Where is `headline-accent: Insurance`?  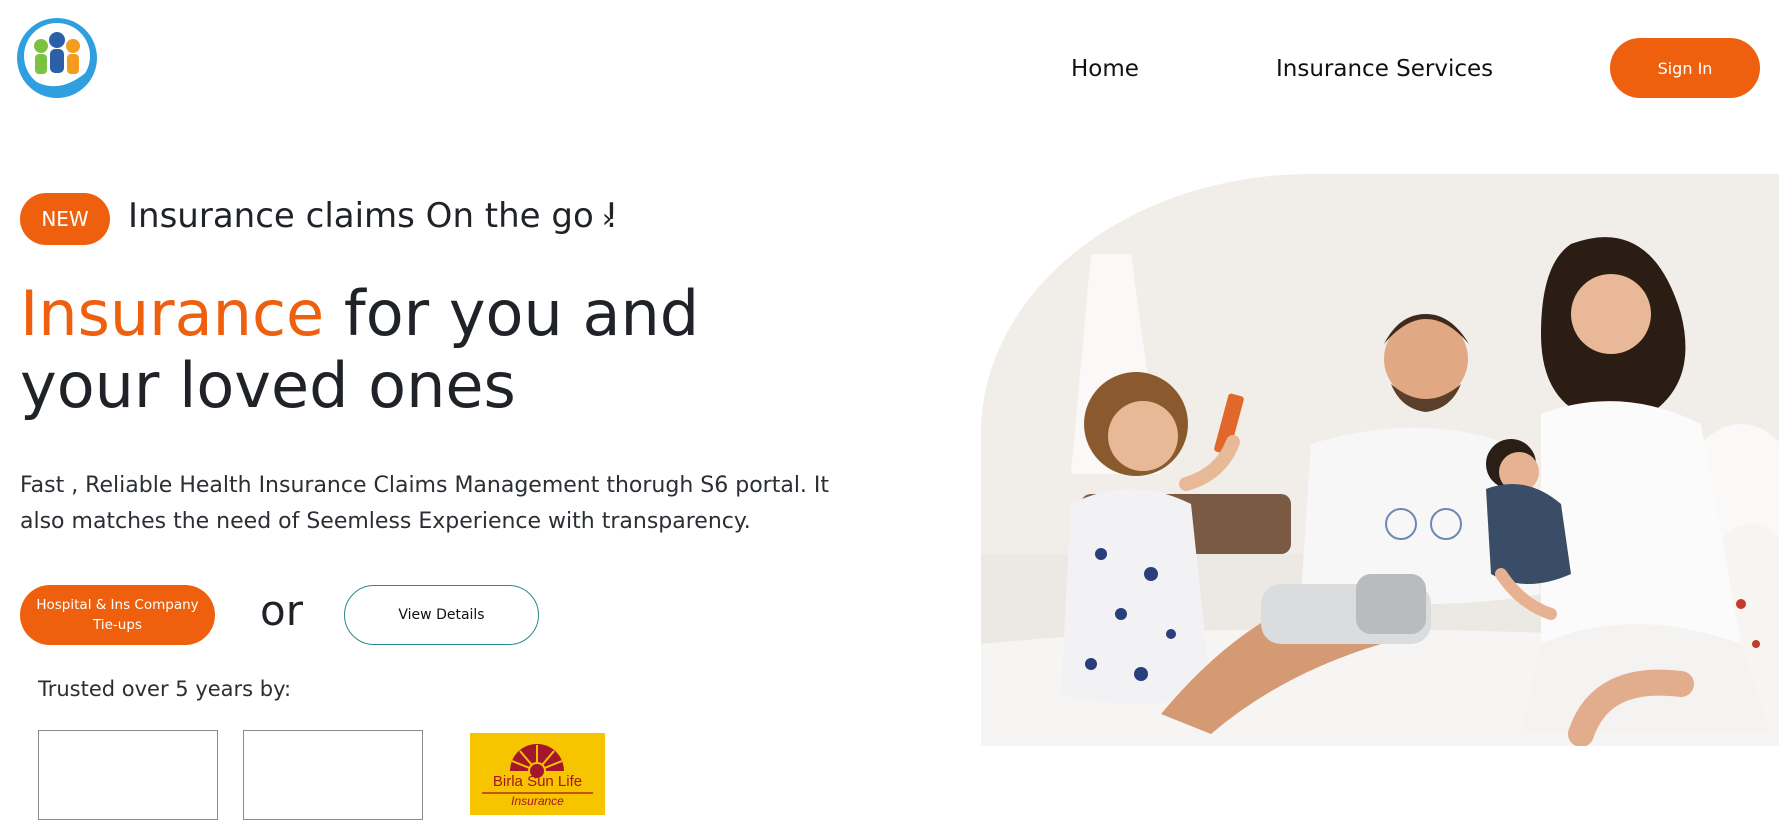
headline-accent: Insurance is located at coordinates (172, 313).